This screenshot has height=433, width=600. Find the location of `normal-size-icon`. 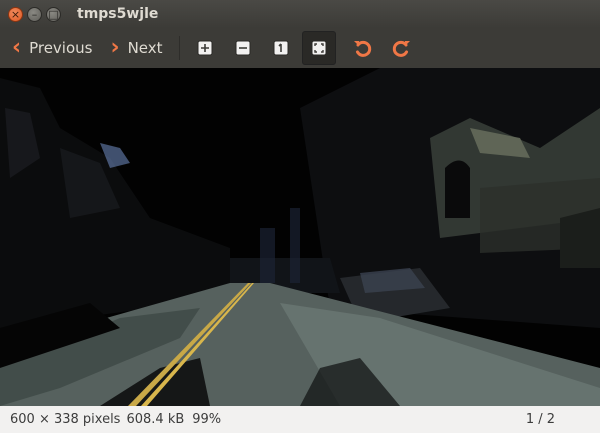

normal-size-icon is located at coordinates (281, 48).